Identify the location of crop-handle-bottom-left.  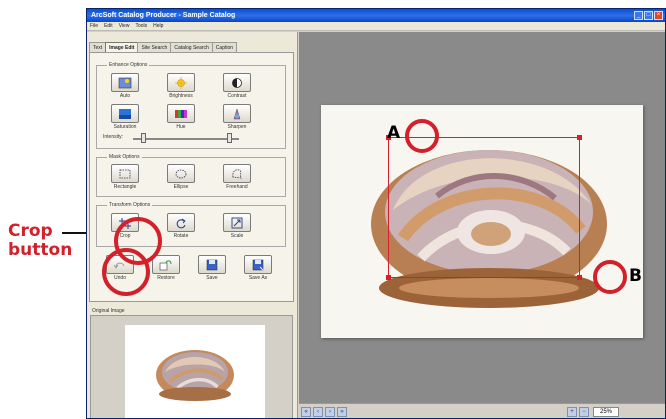
(388, 277).